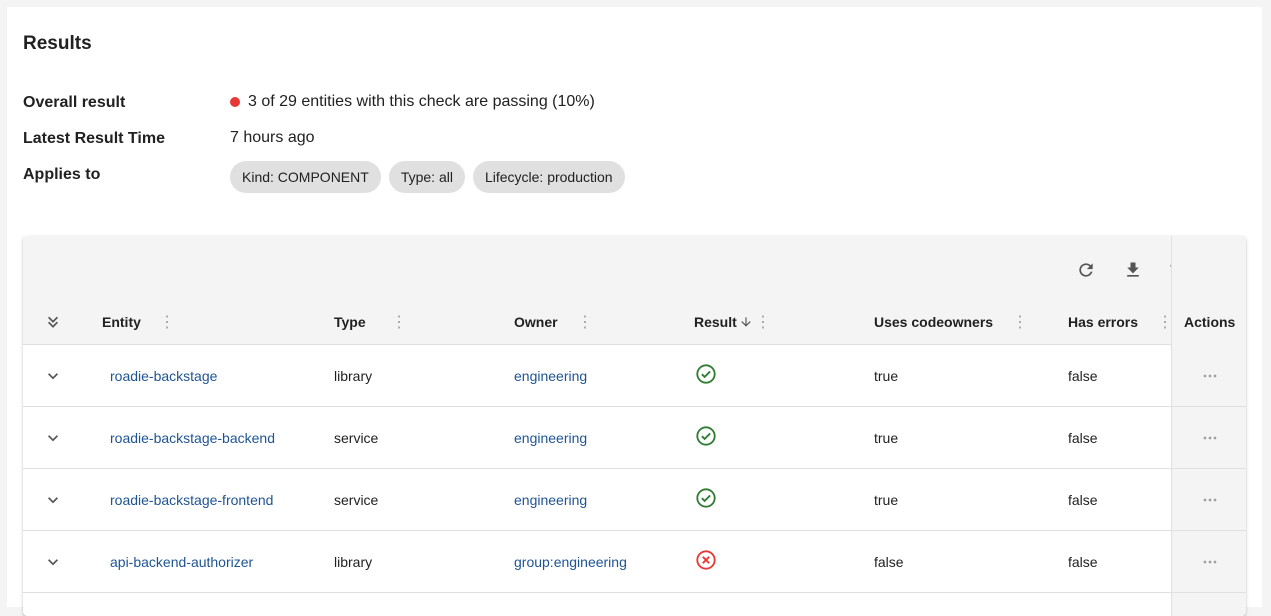 The height and width of the screenshot is (616, 1271). I want to click on table-toolbar, so click(634, 268).